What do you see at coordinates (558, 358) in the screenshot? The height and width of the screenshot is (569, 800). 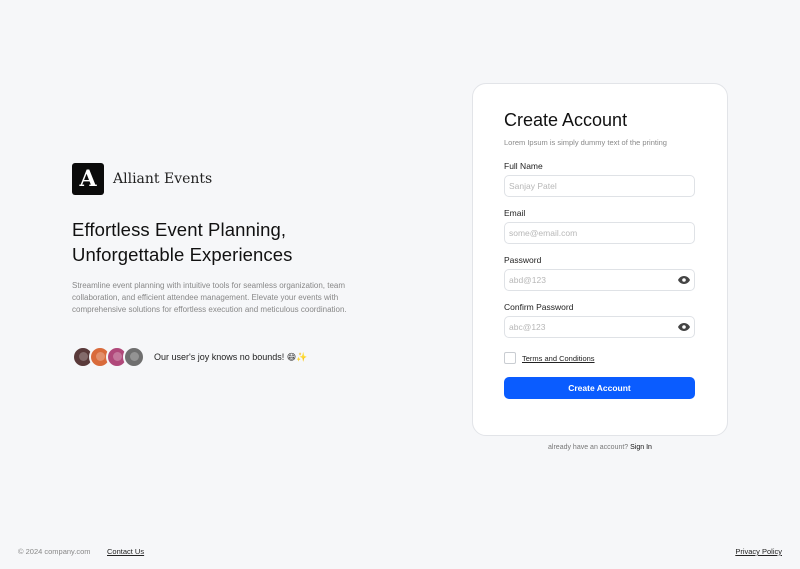 I see `terms-link: Terms and Conditions` at bounding box center [558, 358].